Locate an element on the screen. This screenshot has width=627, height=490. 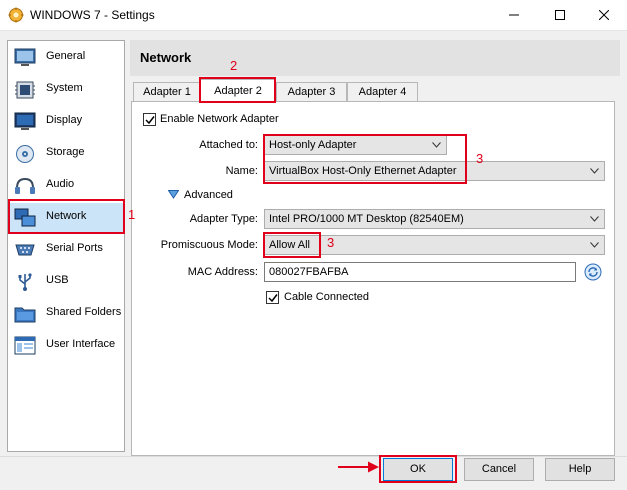
cancel-button: Cancel is located at coordinates (499, 469).